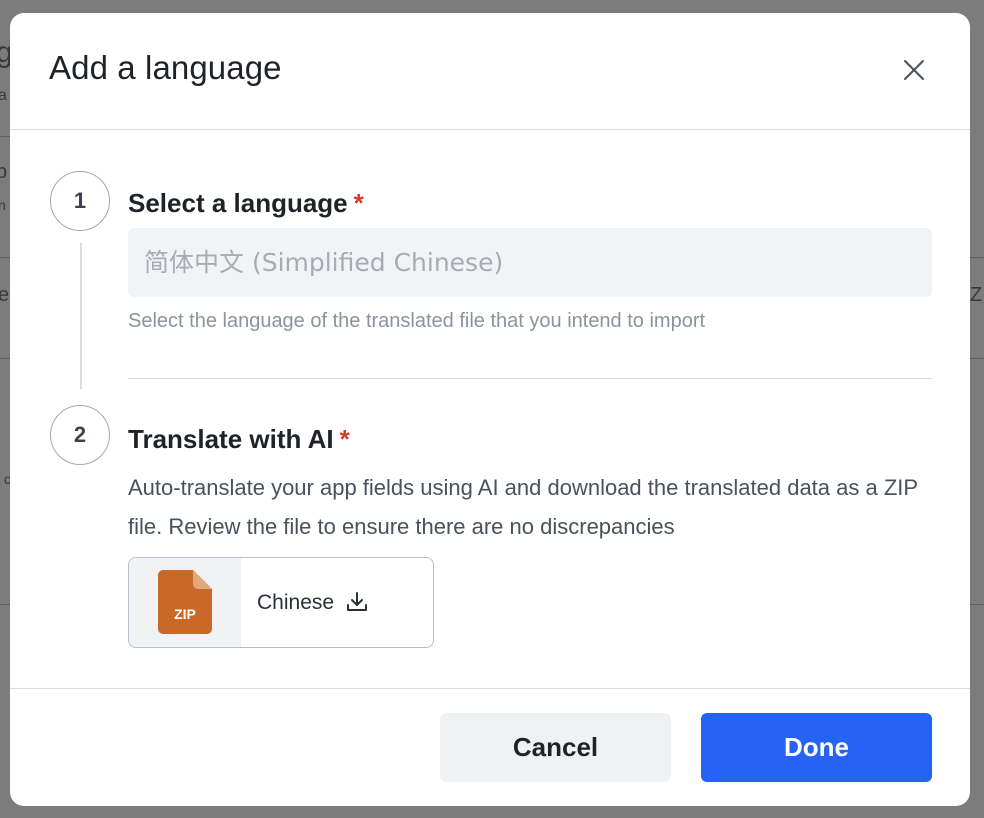 The width and height of the screenshot is (984, 818). I want to click on cancel-button: Cancel, so click(555, 747).